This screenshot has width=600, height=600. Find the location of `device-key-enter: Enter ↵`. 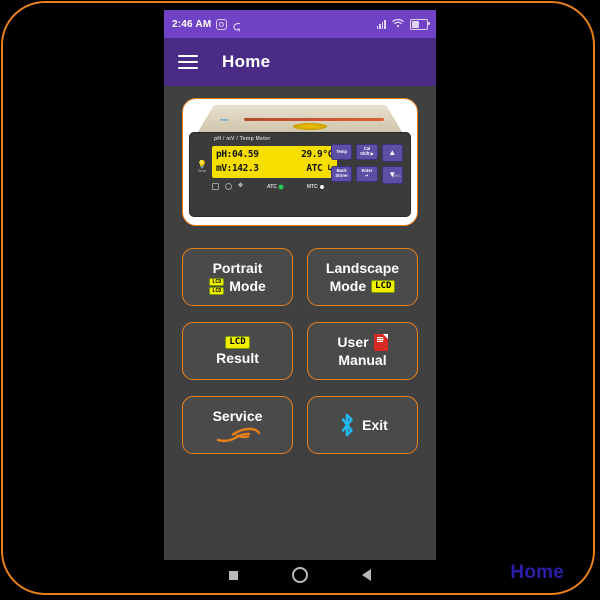

device-key-enter: Enter ↵ is located at coordinates (367, 174).